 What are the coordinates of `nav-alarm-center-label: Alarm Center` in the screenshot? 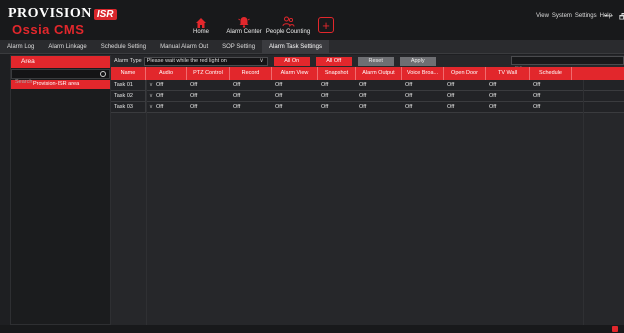 It's located at (244, 32).